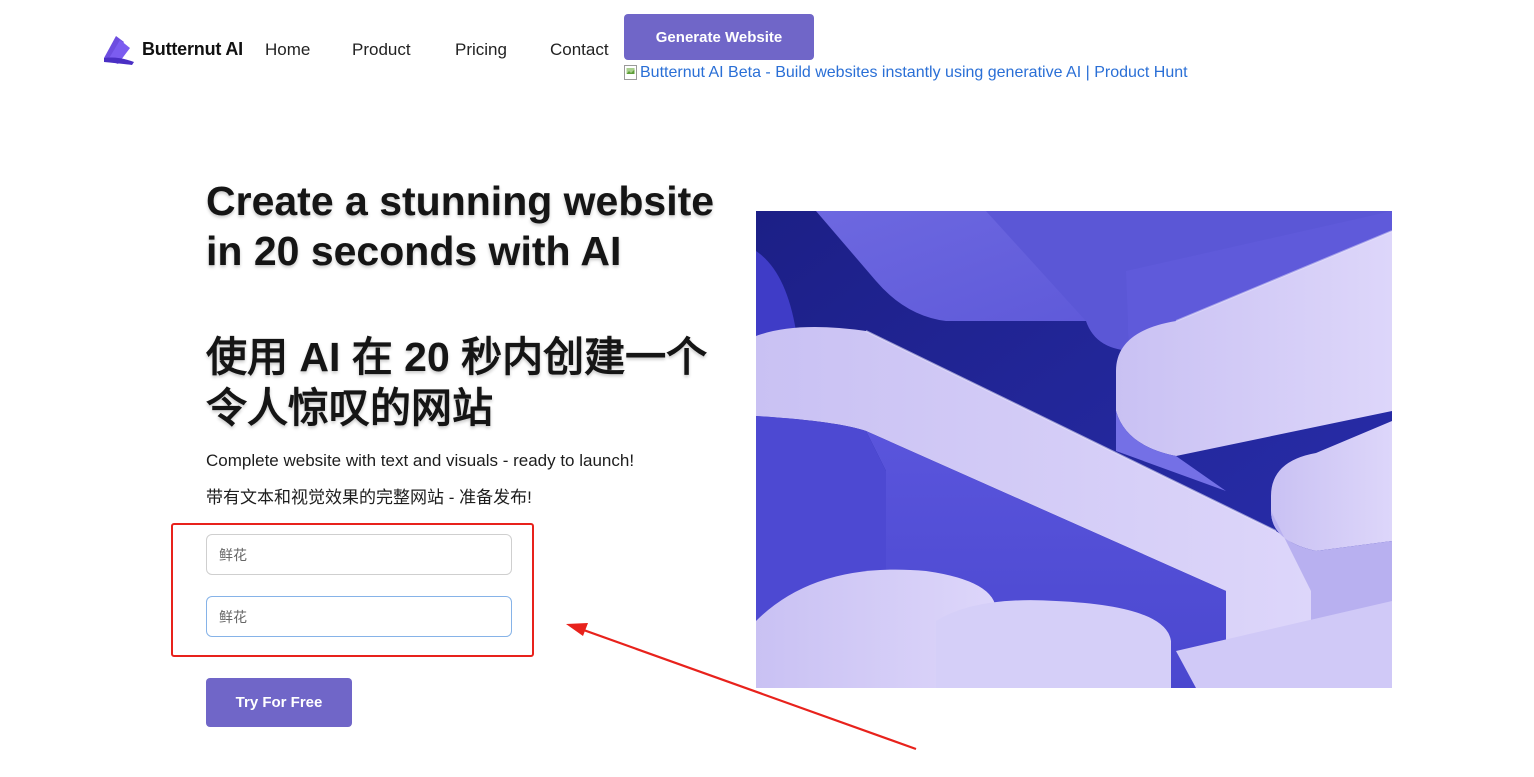 The image size is (1534, 777). I want to click on business-type-input, so click(359, 616).